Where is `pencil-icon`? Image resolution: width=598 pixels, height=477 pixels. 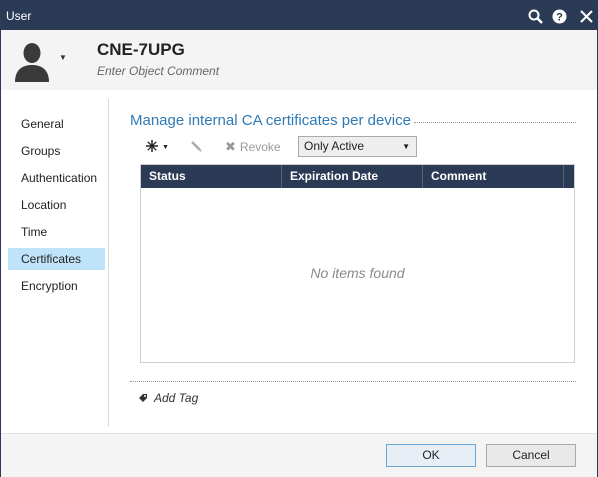 pencil-icon is located at coordinates (196, 147).